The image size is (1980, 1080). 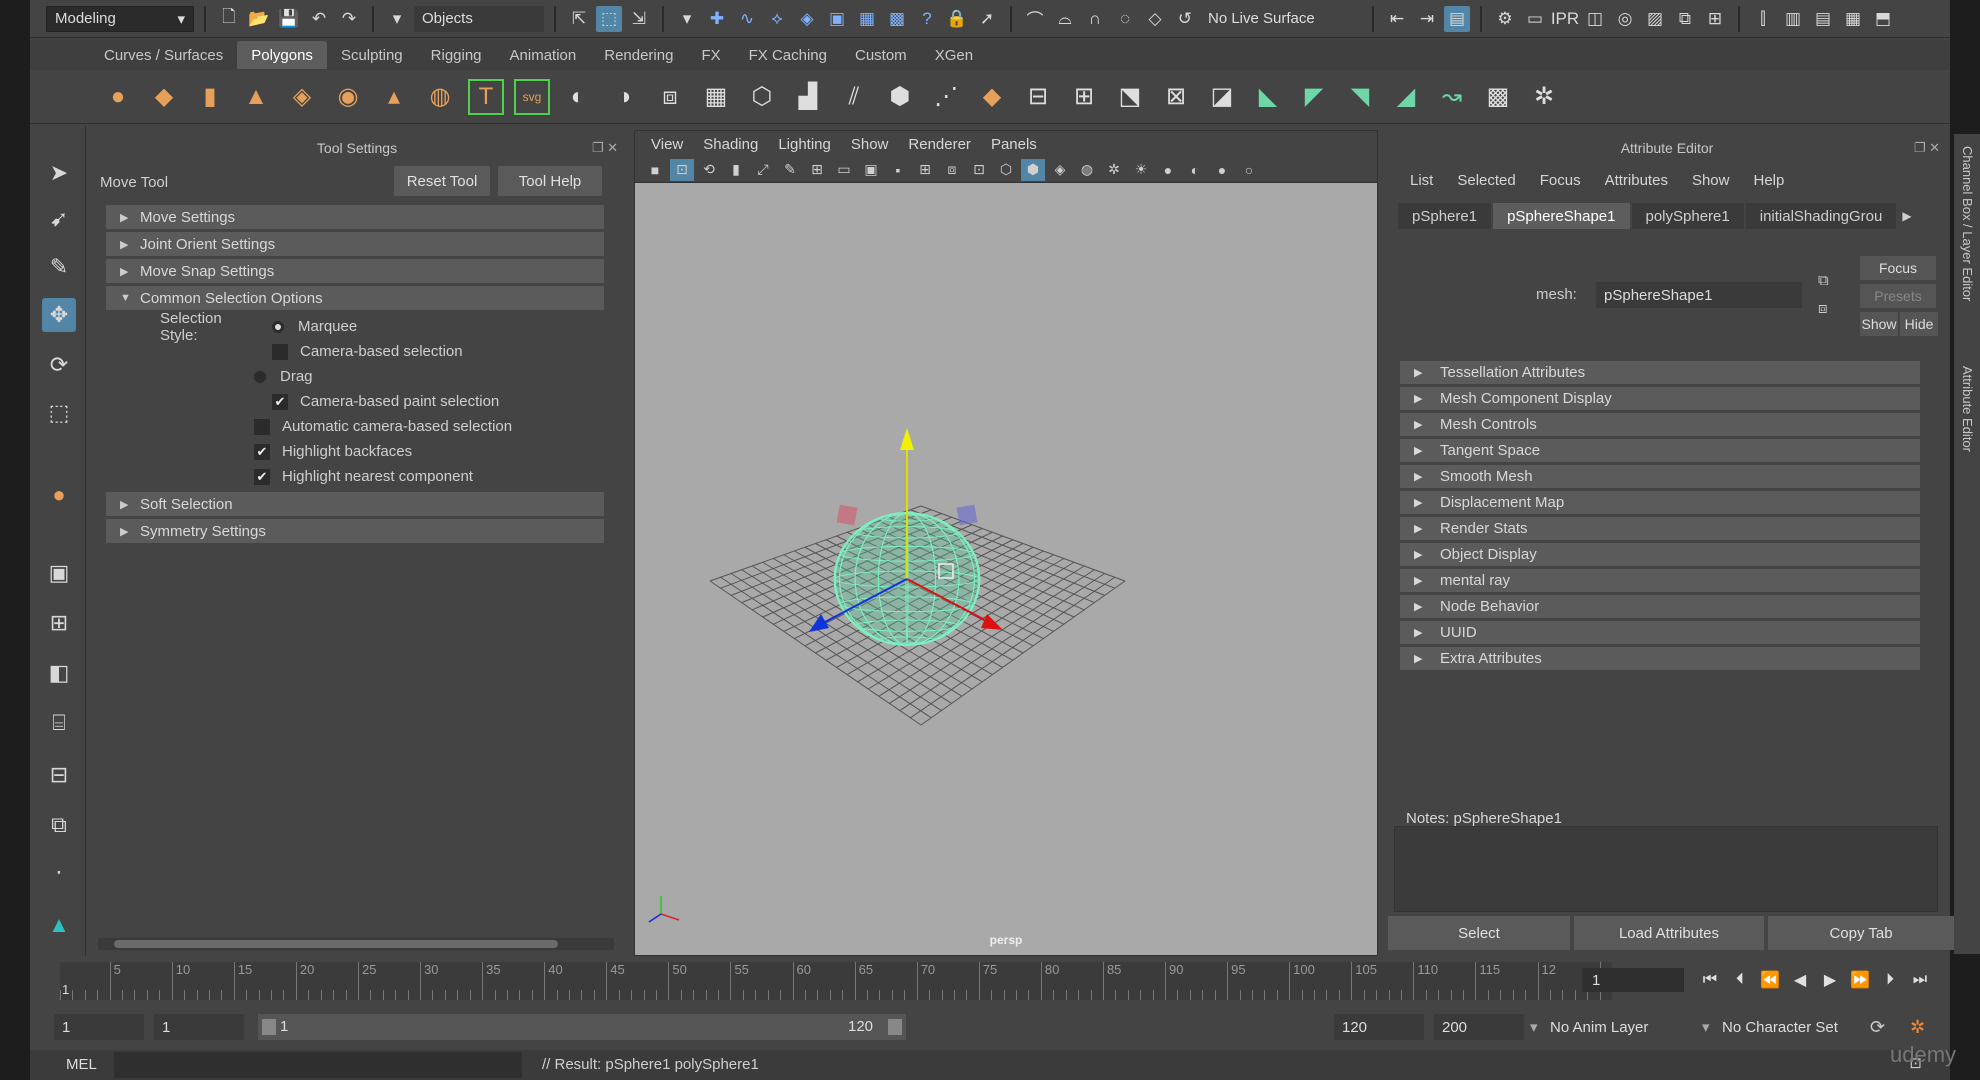 I want to click on section-displacement-map: ▶ Displacement Map, so click(x=1660, y=502).